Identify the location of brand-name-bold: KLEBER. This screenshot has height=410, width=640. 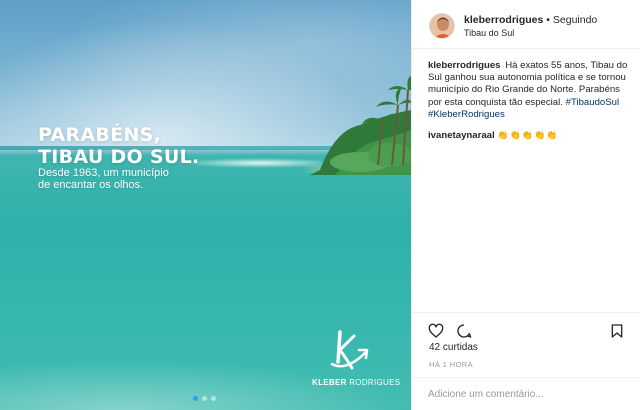
(329, 382).